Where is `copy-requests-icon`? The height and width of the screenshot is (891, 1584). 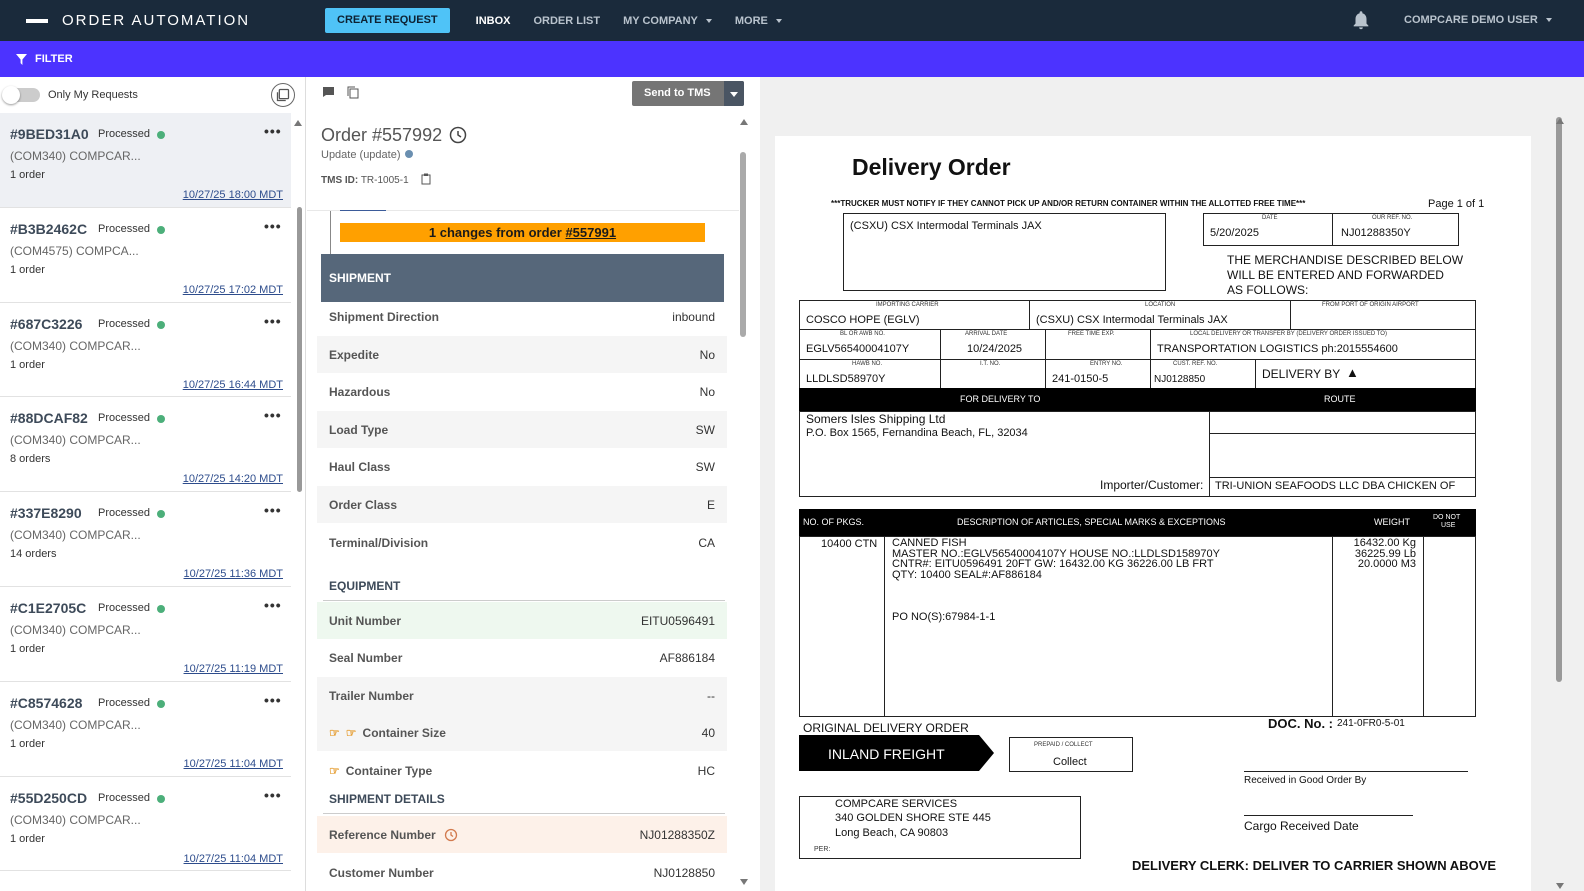
copy-requests-icon is located at coordinates (283, 95).